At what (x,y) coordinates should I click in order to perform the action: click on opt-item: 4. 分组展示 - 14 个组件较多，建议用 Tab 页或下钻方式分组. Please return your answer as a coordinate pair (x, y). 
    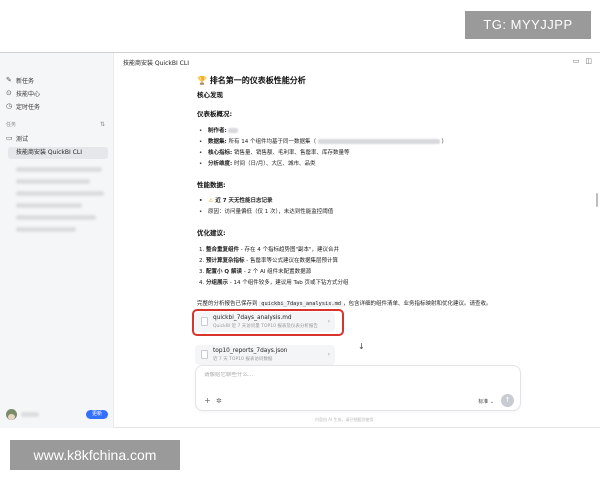
    Looking at the image, I should click on (274, 282).